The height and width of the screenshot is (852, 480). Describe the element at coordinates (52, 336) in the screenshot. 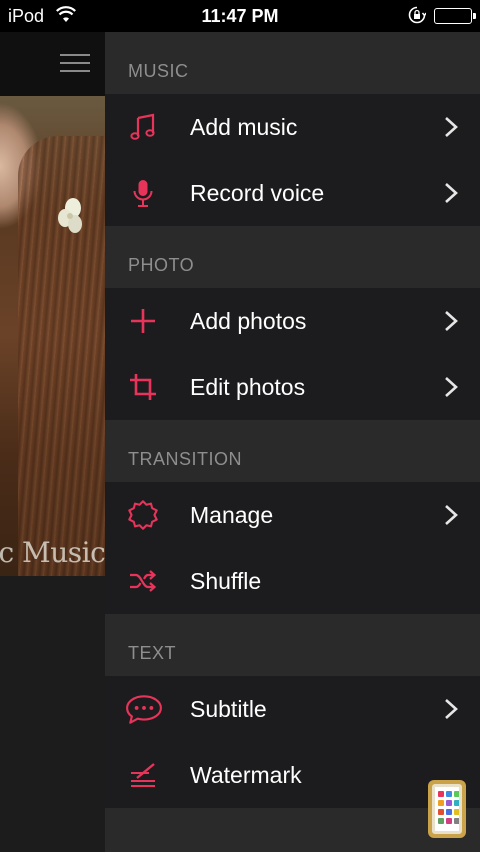

I see `slideshow-photo: ic Music` at that location.